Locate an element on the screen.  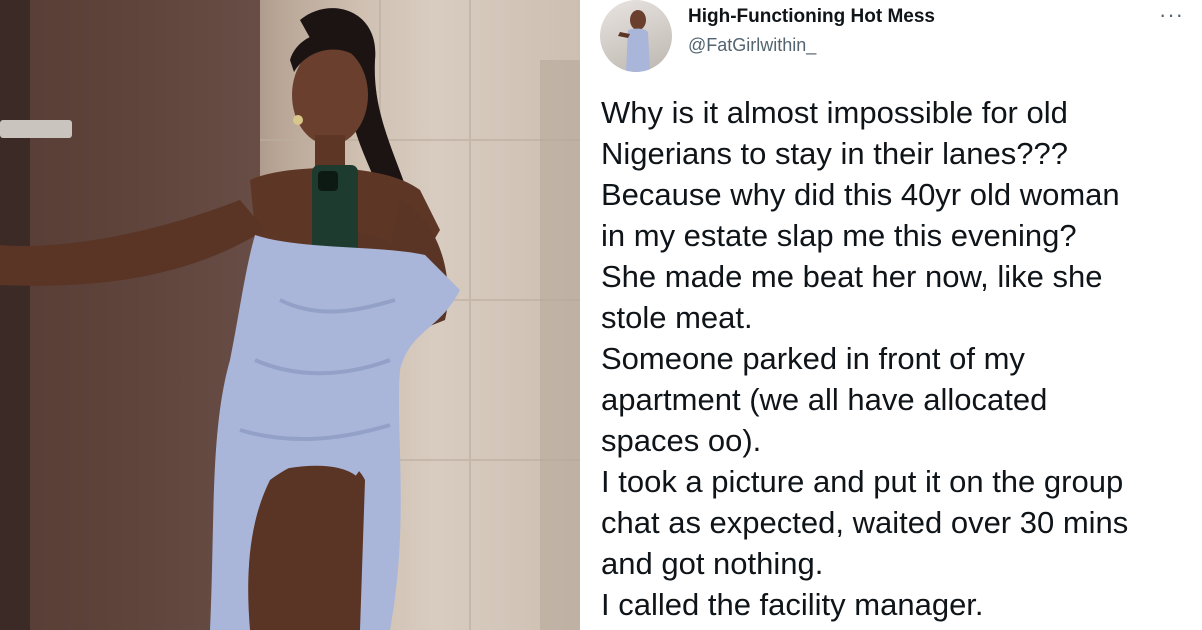
profile-avatar is located at coordinates (636, 36).